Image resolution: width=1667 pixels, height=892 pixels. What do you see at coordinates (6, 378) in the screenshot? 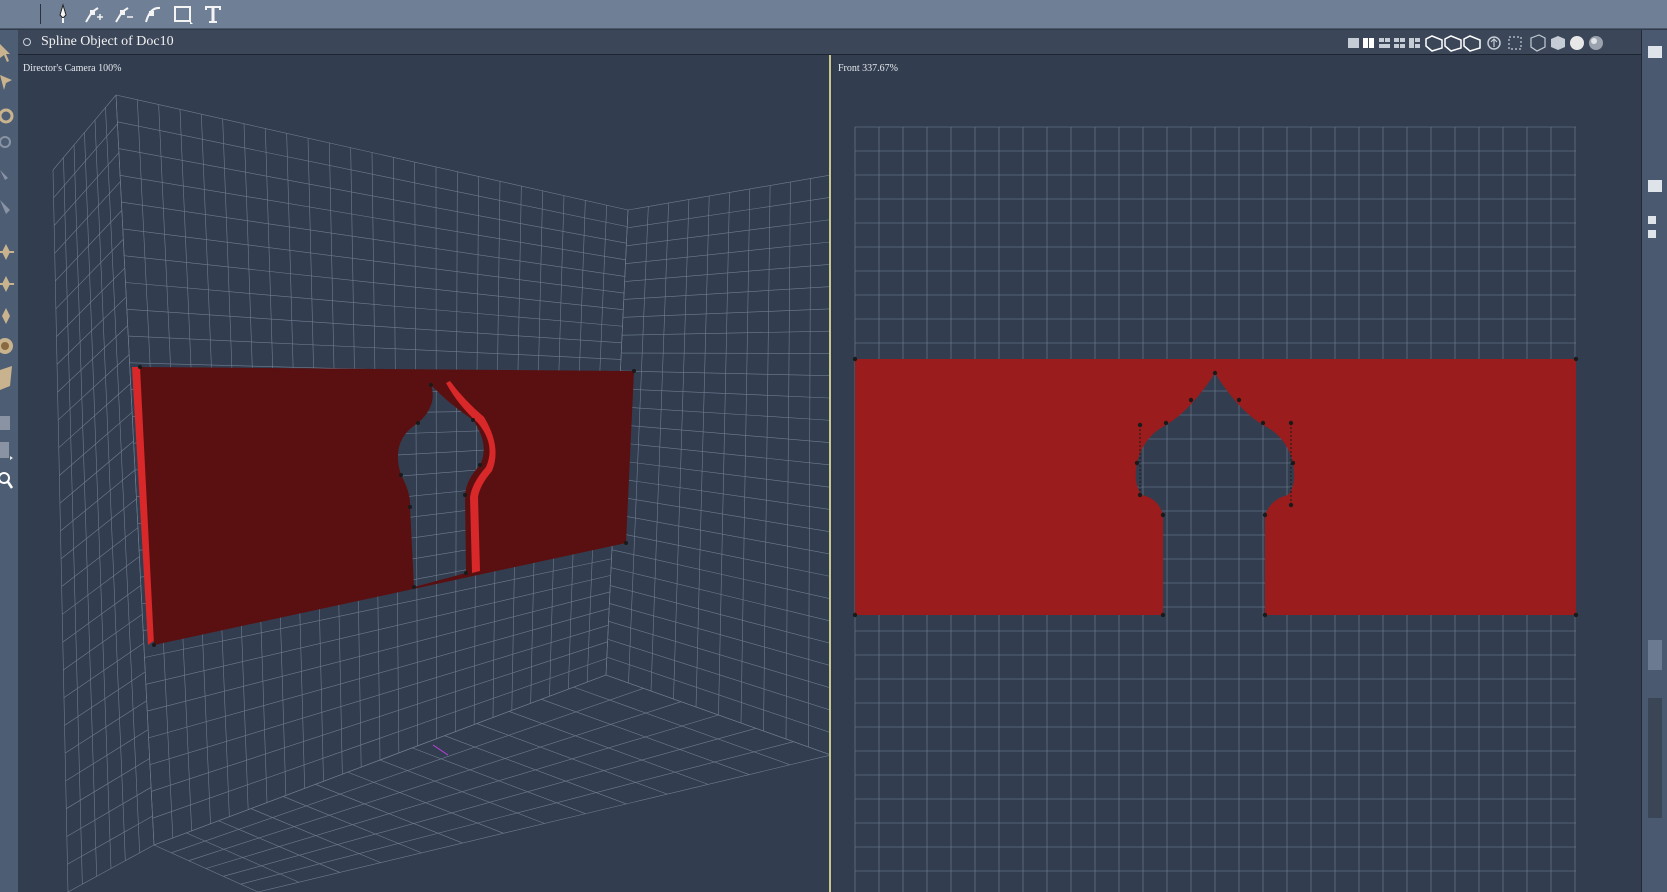
I see `scale-tool-icon` at bounding box center [6, 378].